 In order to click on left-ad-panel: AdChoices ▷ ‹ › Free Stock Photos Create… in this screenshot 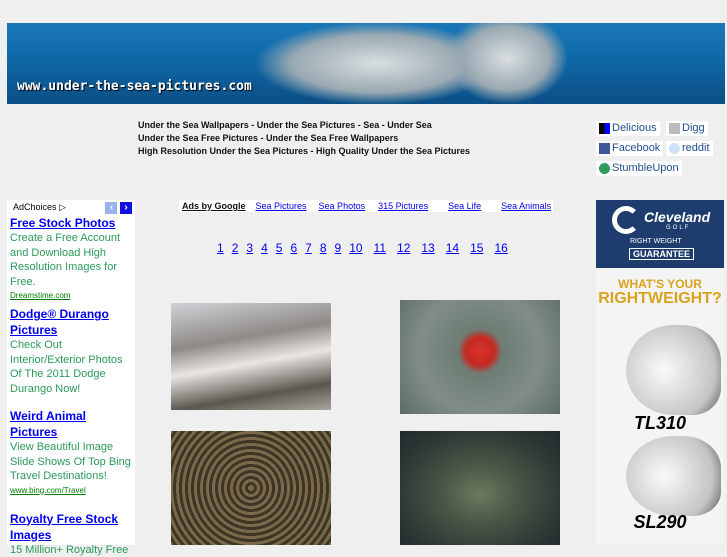, I will do `click(71, 372)`.